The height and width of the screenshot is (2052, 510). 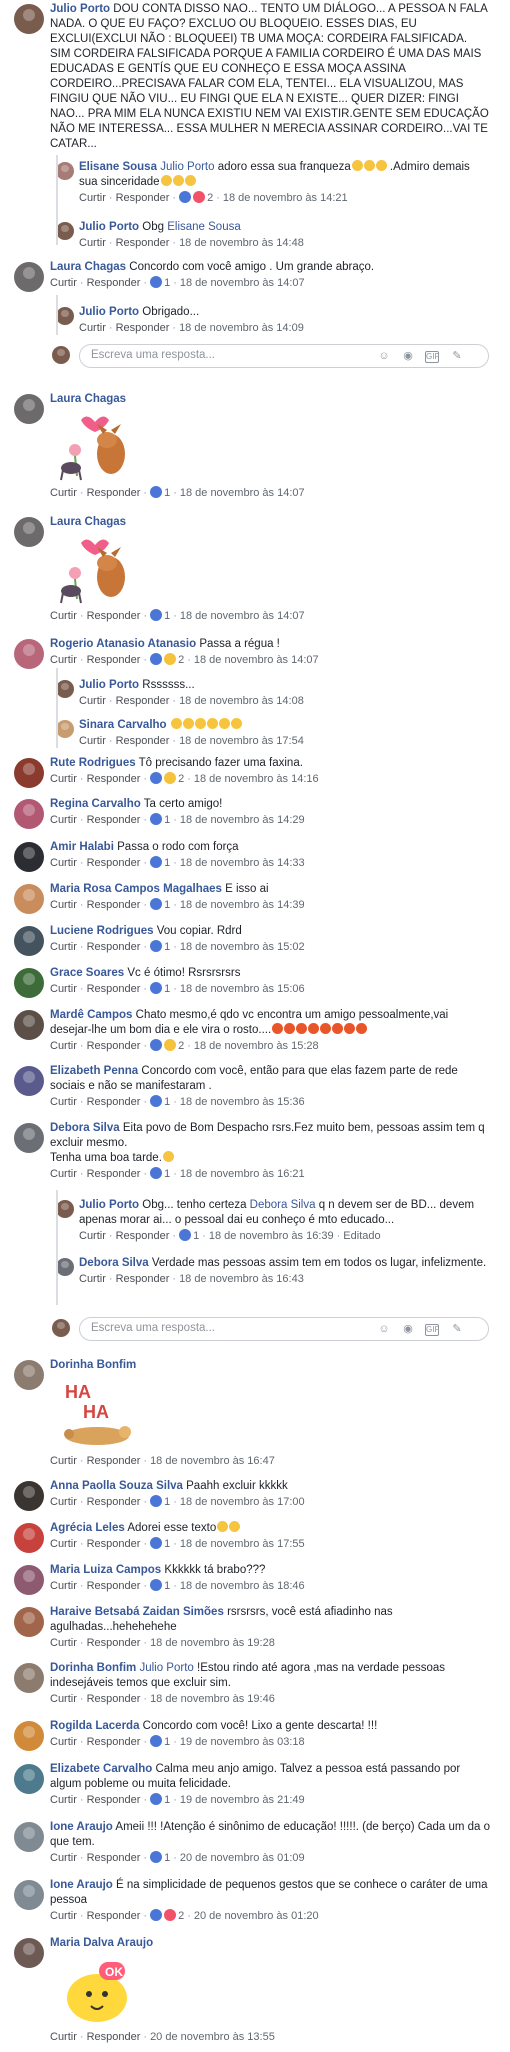 I want to click on commenter-name: Maria Luiza Campos, so click(x=105, y=1570).